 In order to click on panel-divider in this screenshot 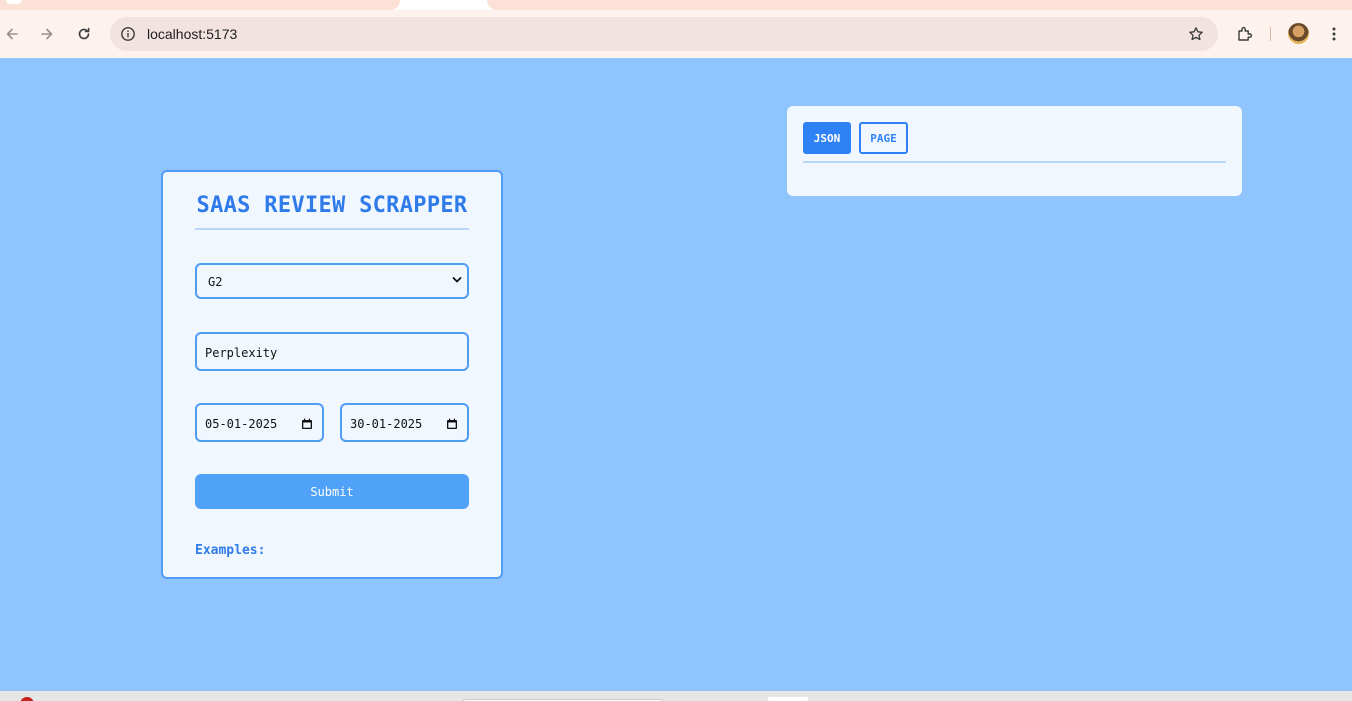, I will do `click(1014, 162)`.